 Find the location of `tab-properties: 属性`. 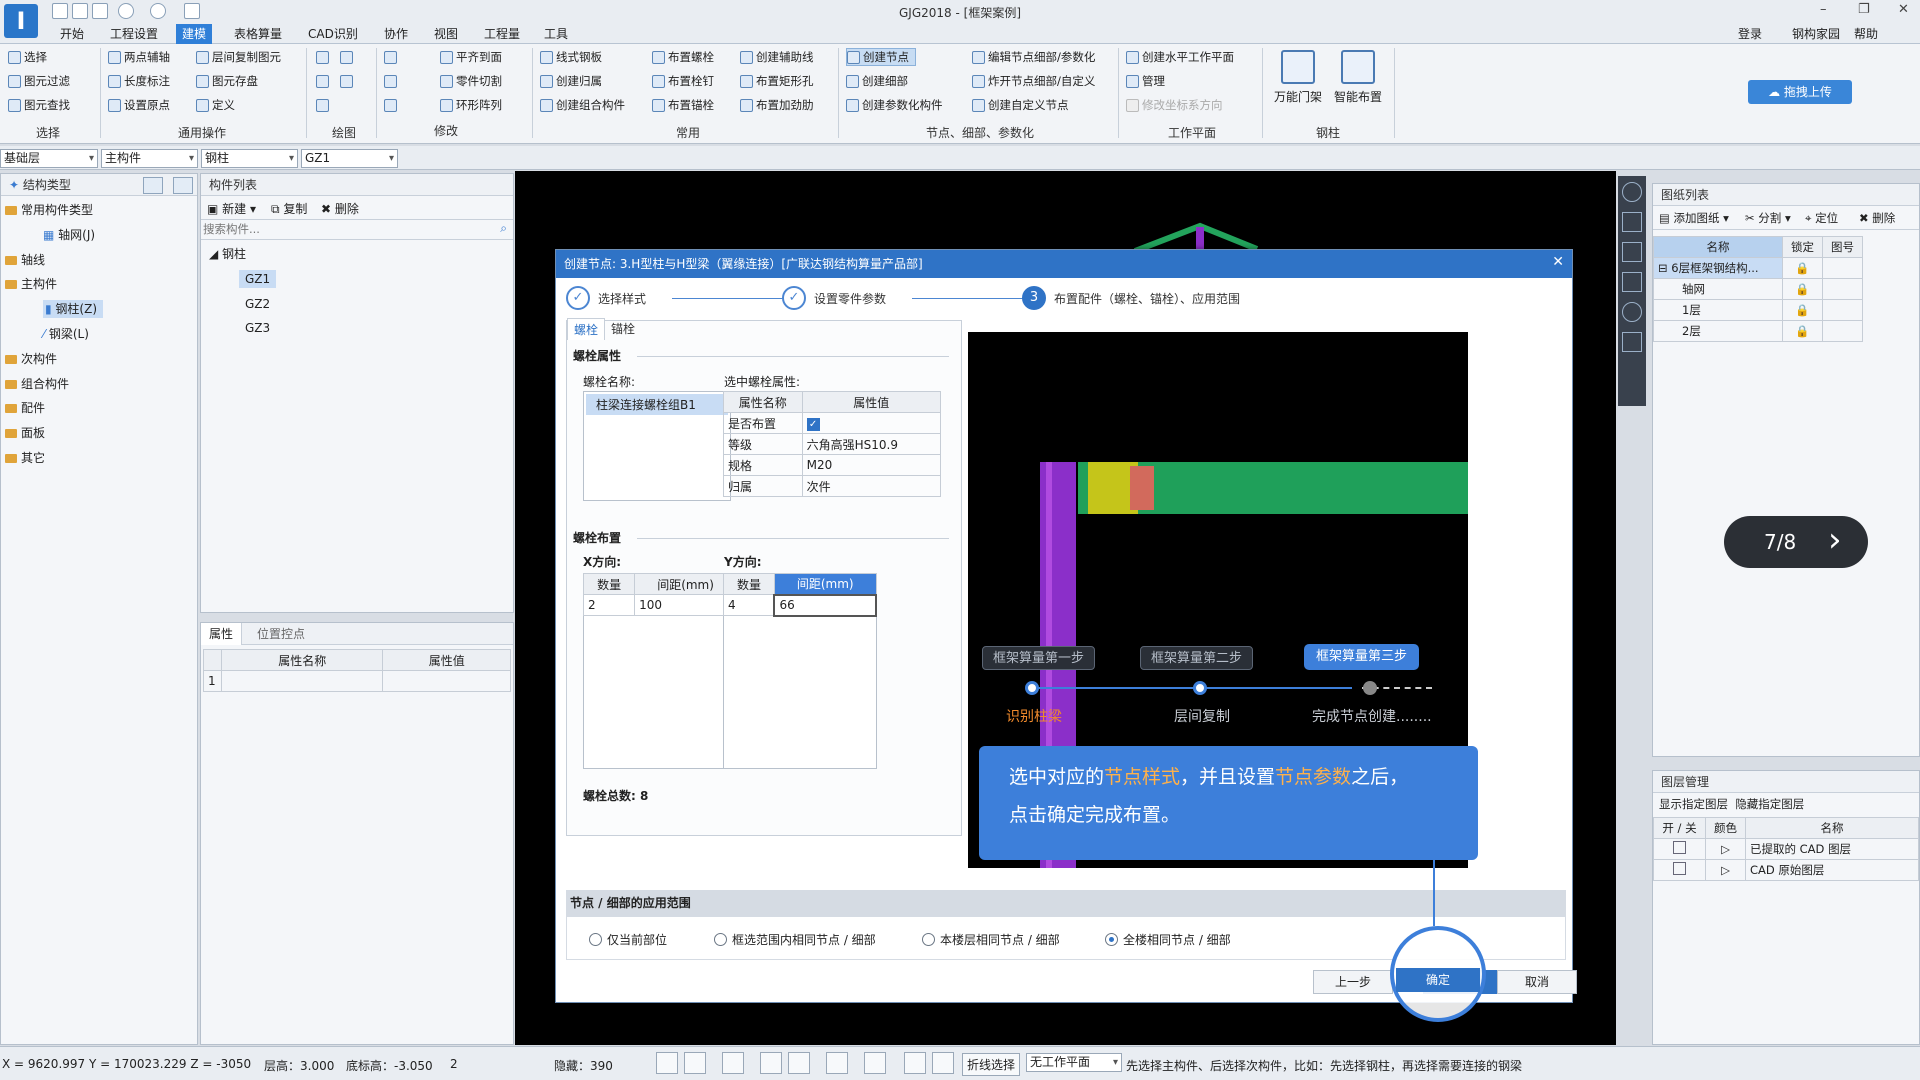

tab-properties: 属性 is located at coordinates (222, 634).